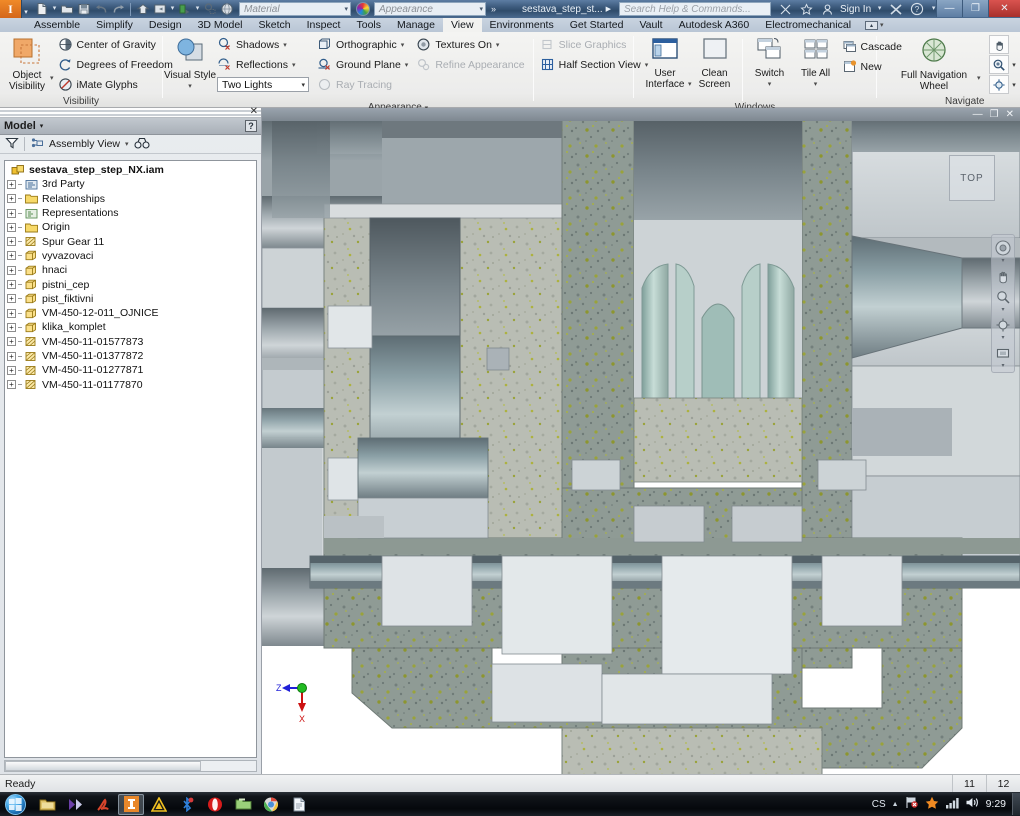 Image resolution: width=1020 pixels, height=816 pixels. What do you see at coordinates (131, 213) in the screenshot?
I see `tree-item-representations: + Representations` at bounding box center [131, 213].